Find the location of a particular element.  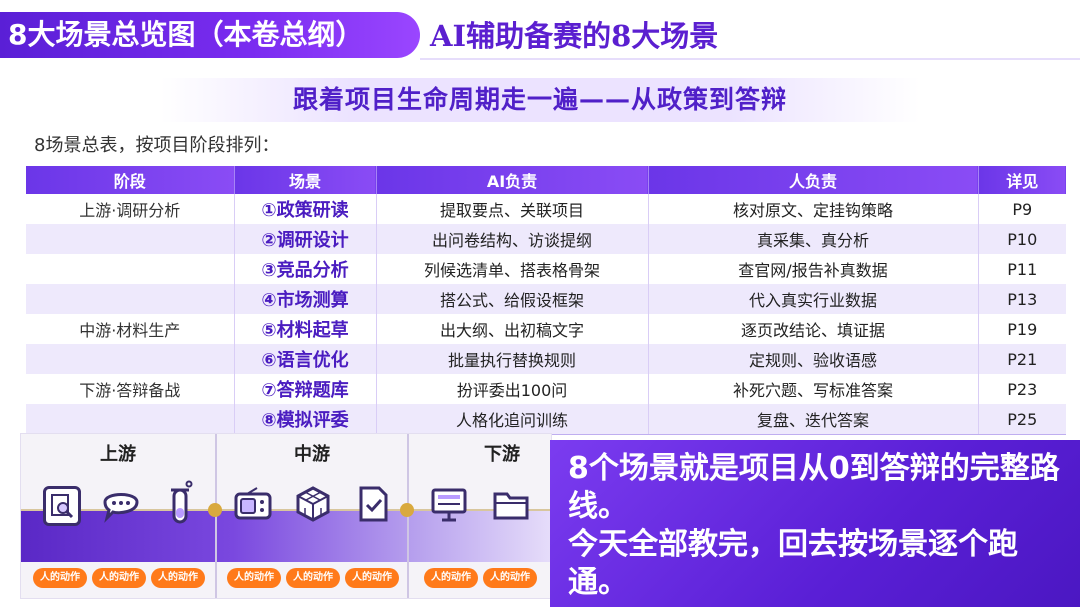

page-ref-cell: P9 is located at coordinates (1022, 209).